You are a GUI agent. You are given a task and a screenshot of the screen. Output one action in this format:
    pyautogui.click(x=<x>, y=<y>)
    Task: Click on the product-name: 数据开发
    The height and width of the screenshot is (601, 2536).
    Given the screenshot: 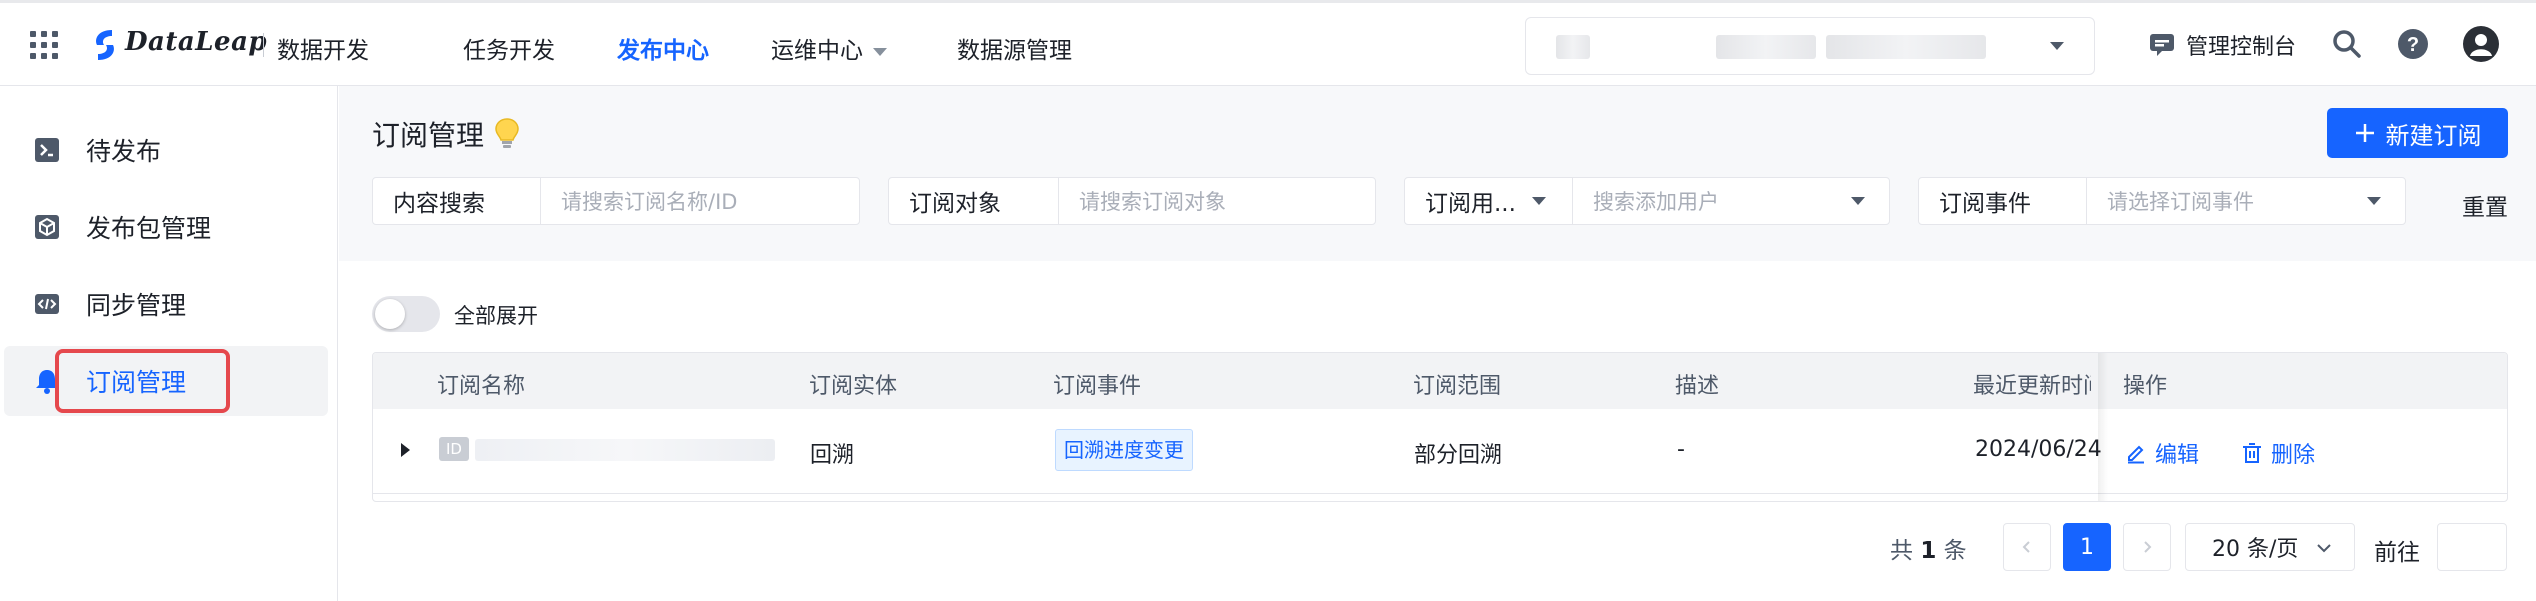 What is the action you would take?
    pyautogui.click(x=323, y=48)
    